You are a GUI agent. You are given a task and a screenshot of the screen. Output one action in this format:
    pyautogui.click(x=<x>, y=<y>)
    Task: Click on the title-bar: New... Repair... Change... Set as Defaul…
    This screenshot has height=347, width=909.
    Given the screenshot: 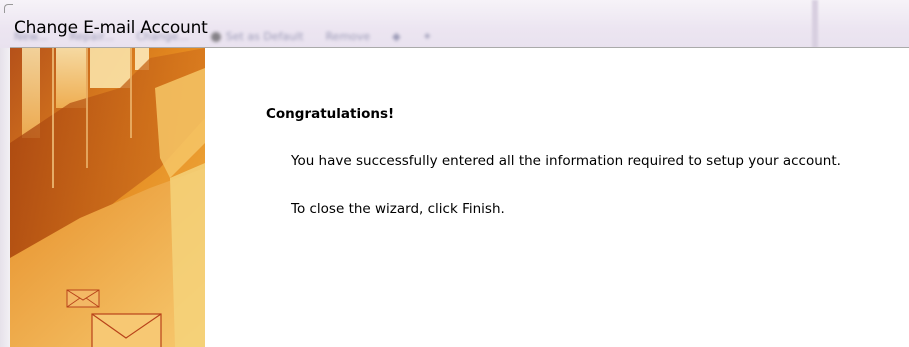 What is the action you would take?
    pyautogui.click(x=454, y=24)
    